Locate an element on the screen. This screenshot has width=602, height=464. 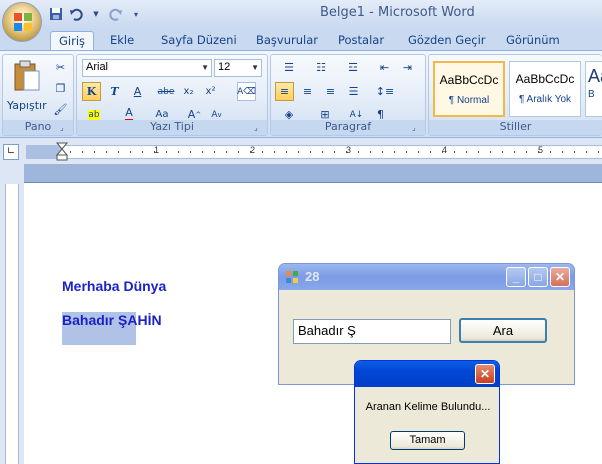
subscript-button: x₂ is located at coordinates (188, 91).